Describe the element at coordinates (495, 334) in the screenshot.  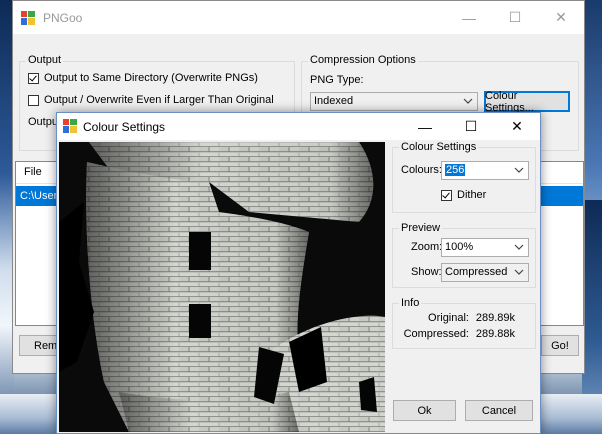
I see `compressed-size-value: 289.88k` at that location.